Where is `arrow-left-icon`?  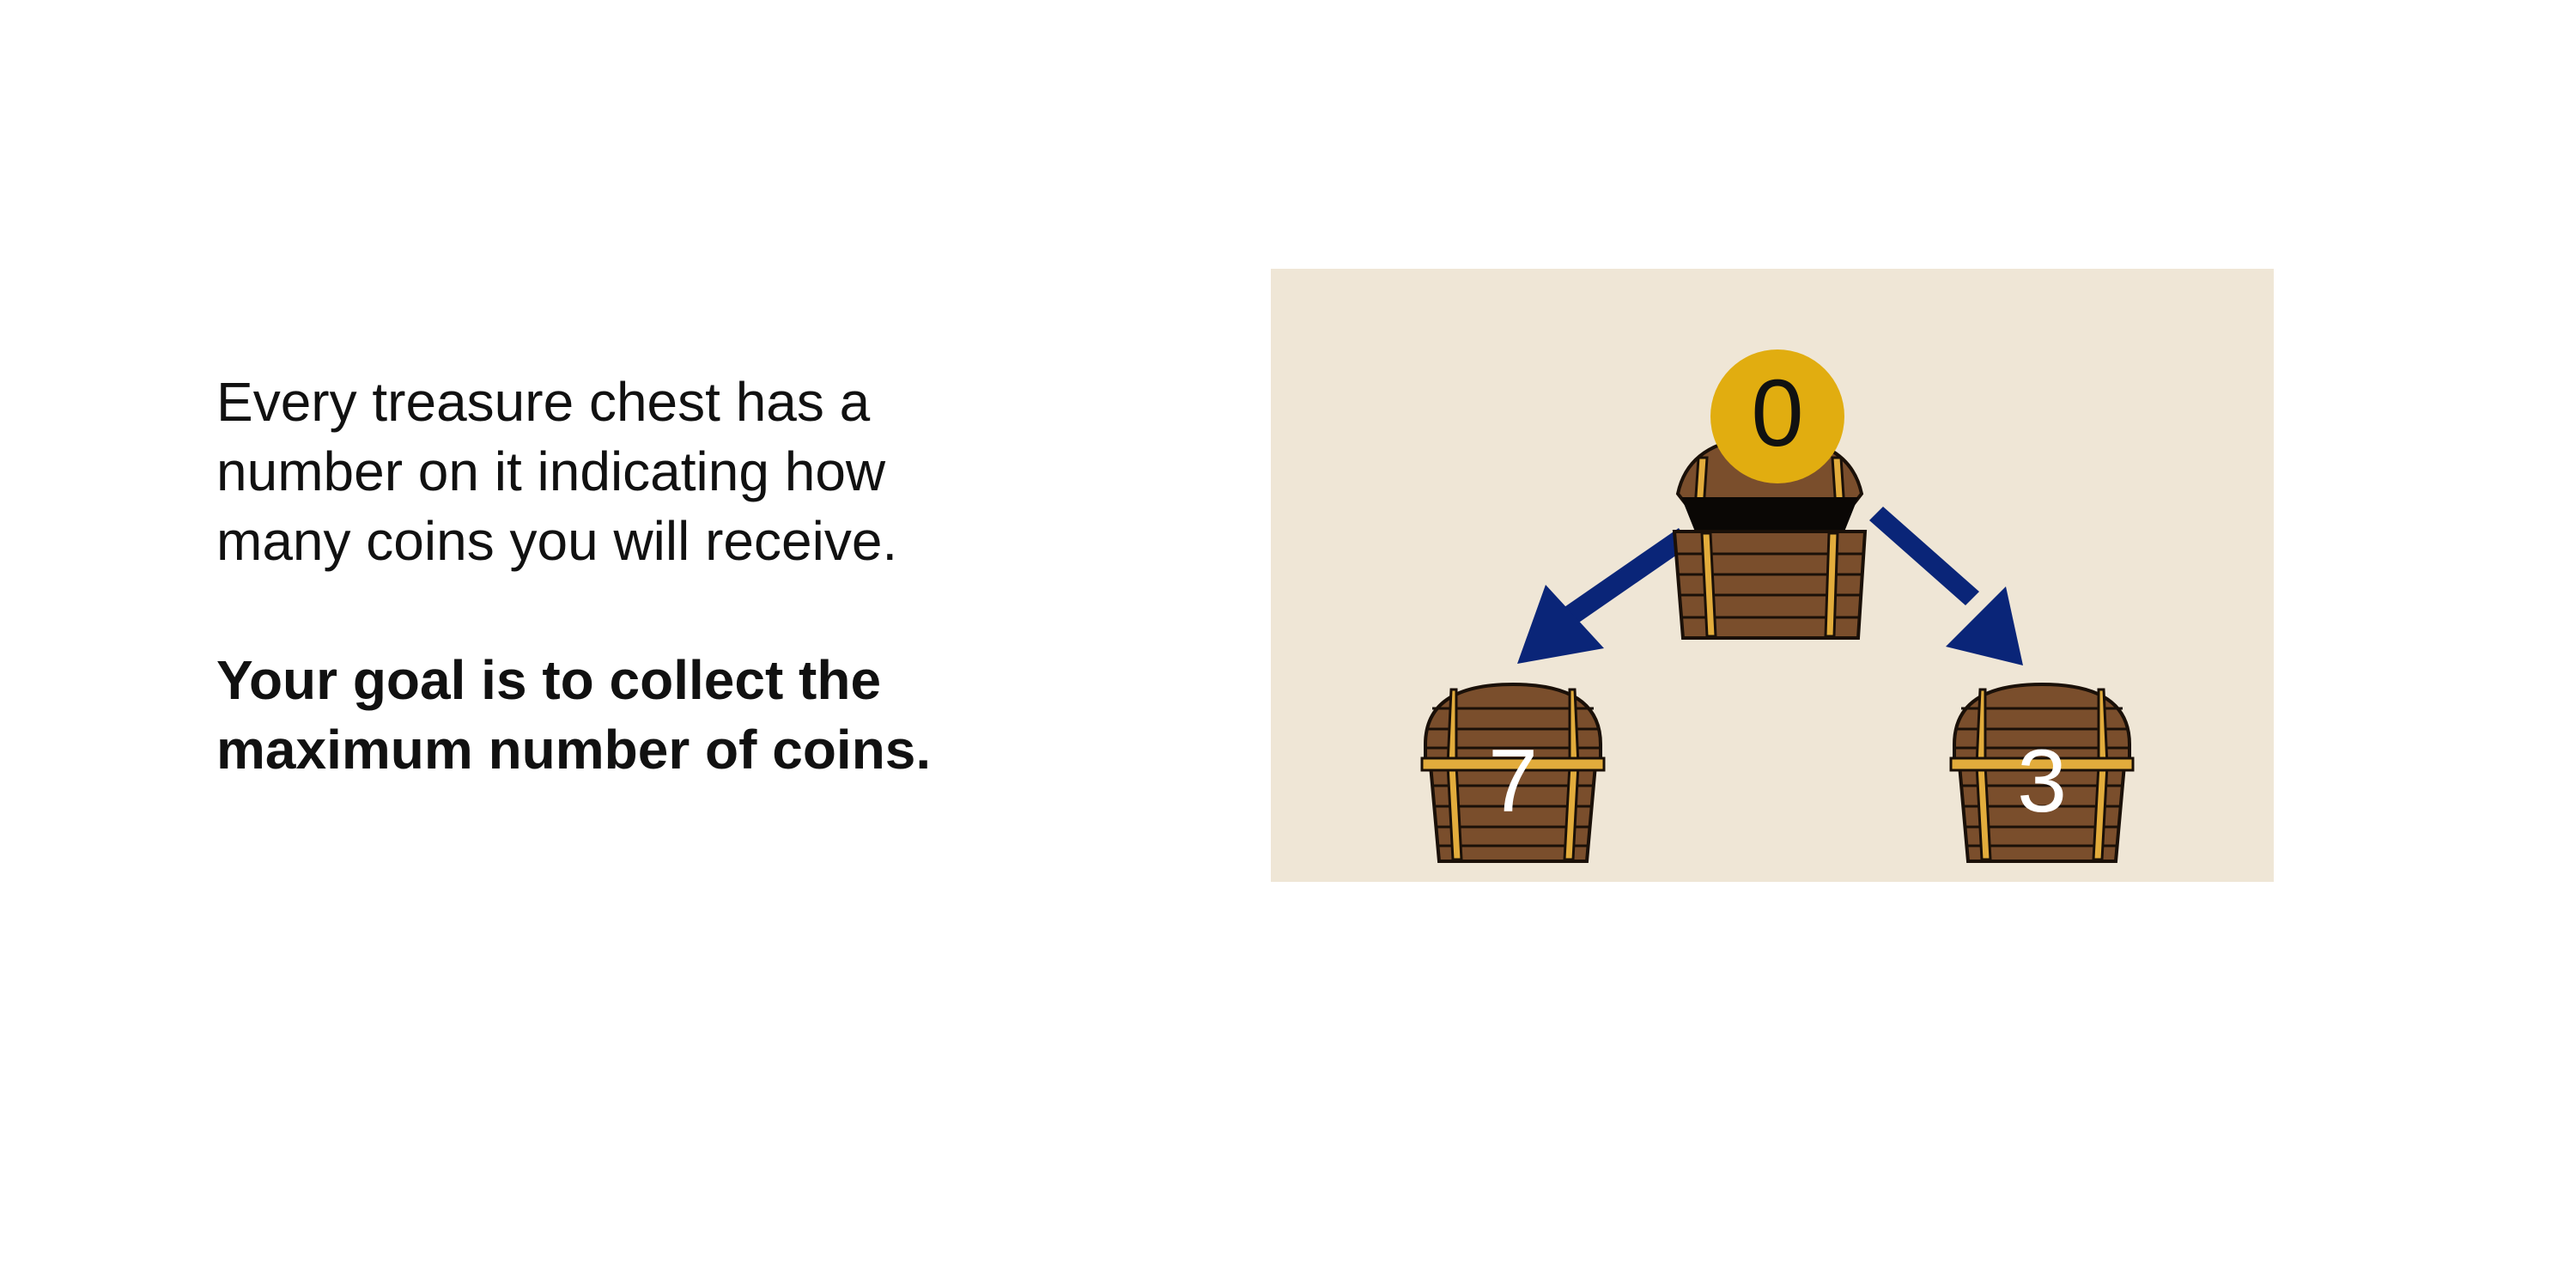 arrow-left-icon is located at coordinates (1604, 596).